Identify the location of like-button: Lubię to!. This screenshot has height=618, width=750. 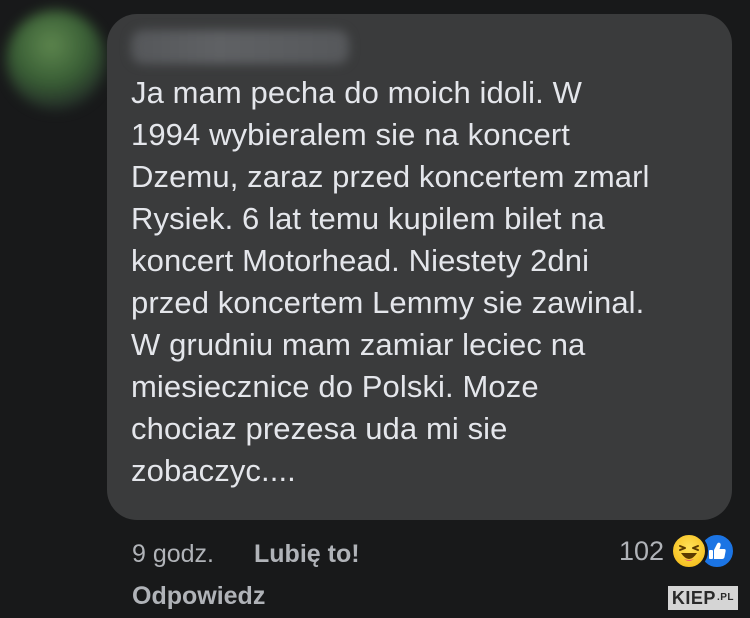
(307, 554).